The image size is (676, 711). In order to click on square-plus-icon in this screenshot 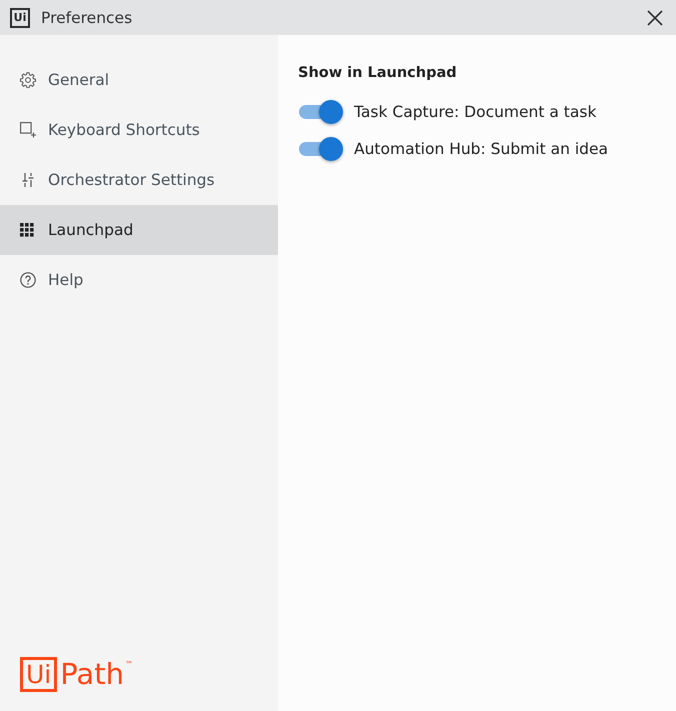, I will do `click(28, 130)`.